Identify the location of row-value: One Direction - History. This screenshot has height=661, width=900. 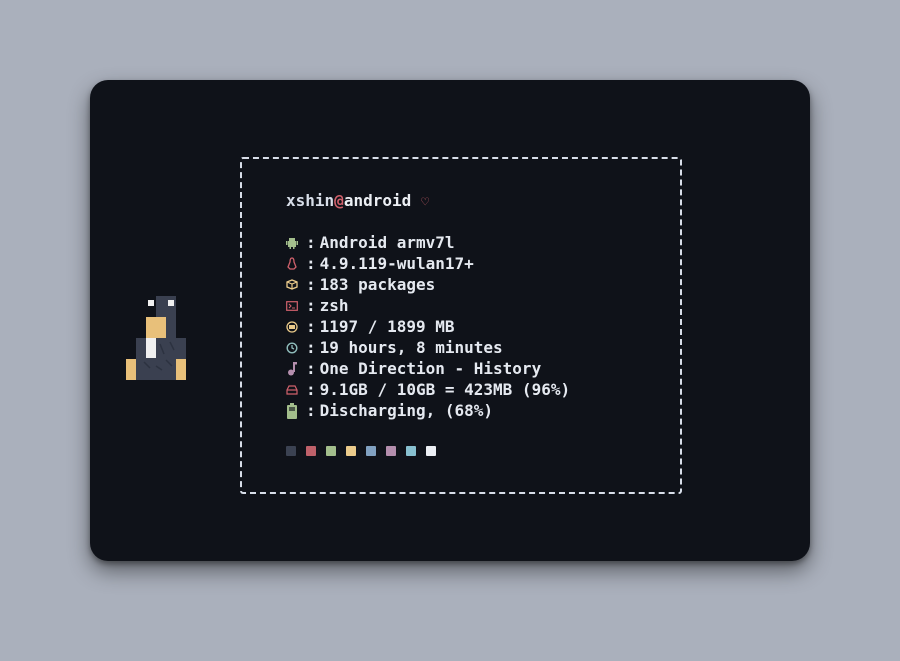
(430, 368).